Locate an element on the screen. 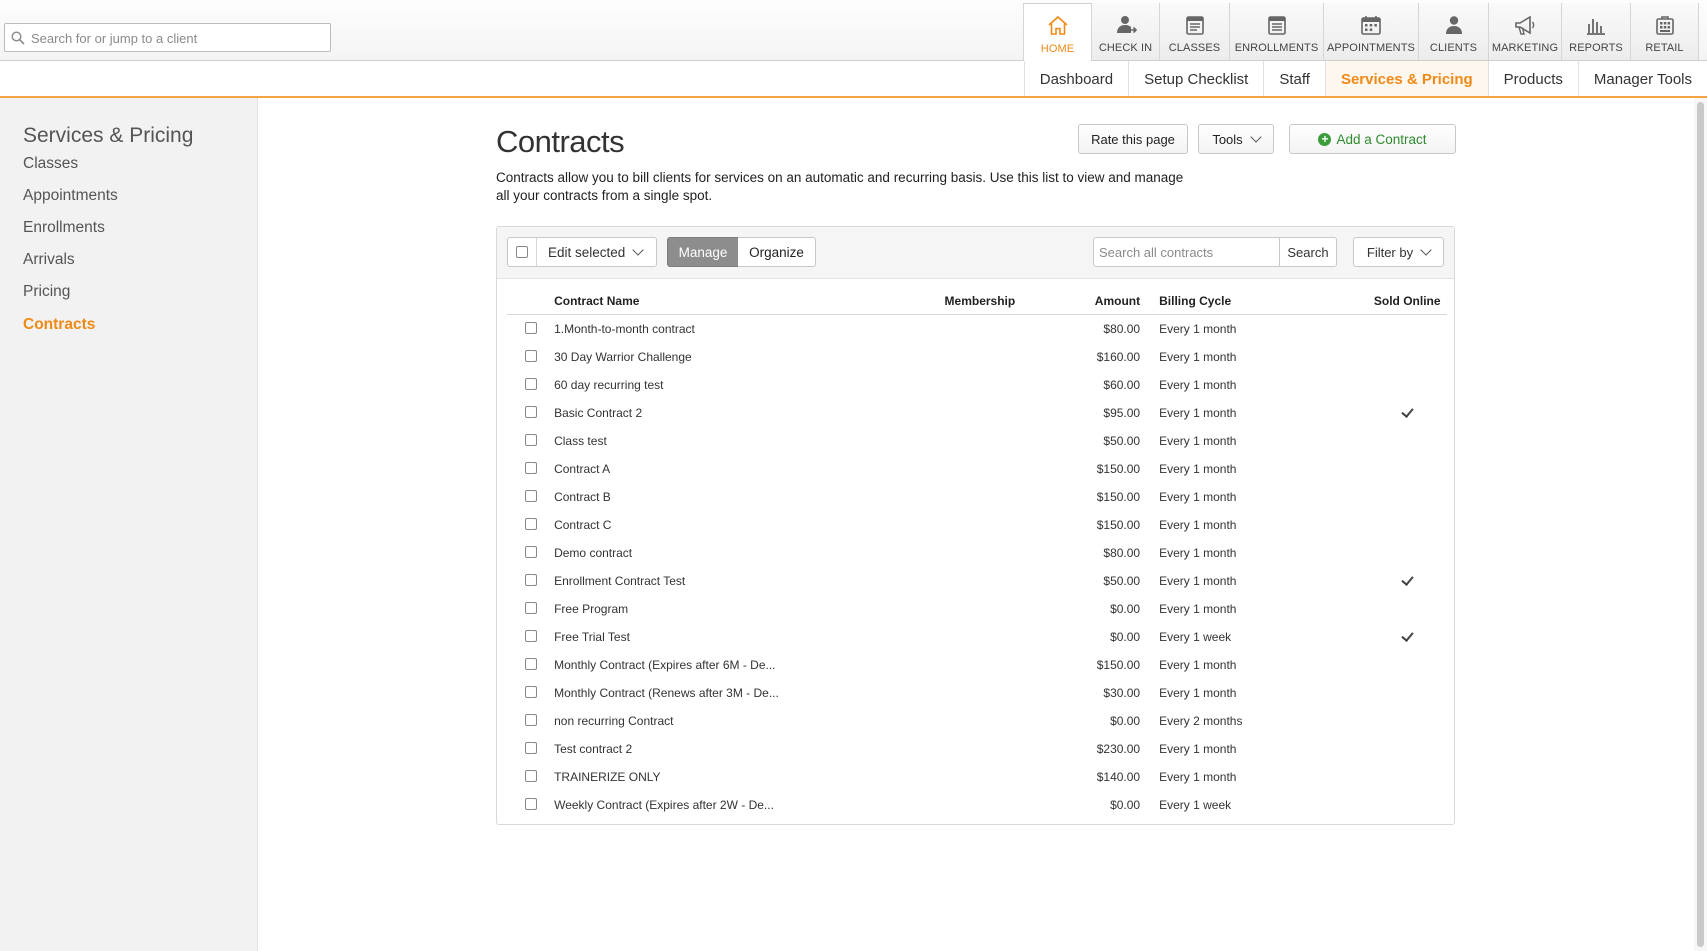 The image size is (1707, 951). sidebar-item-classes: Classes is located at coordinates (50, 164).